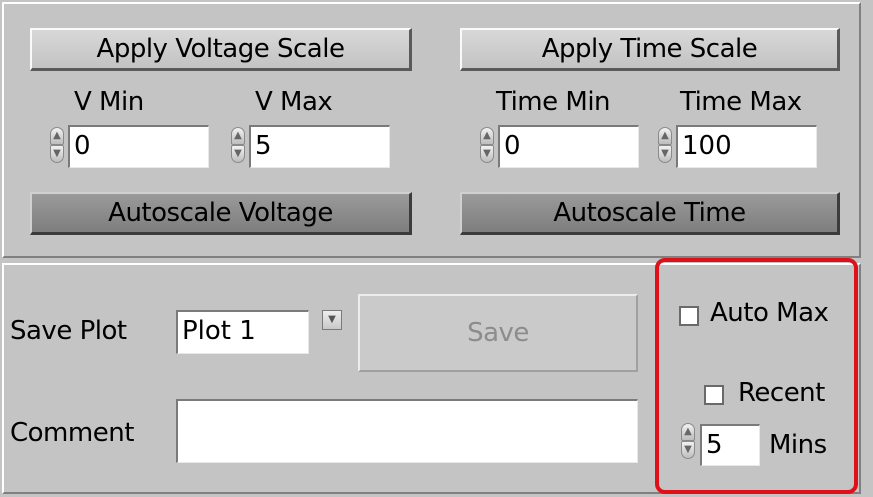  What do you see at coordinates (294, 102) in the screenshot?
I see `vmax-label: V Max` at bounding box center [294, 102].